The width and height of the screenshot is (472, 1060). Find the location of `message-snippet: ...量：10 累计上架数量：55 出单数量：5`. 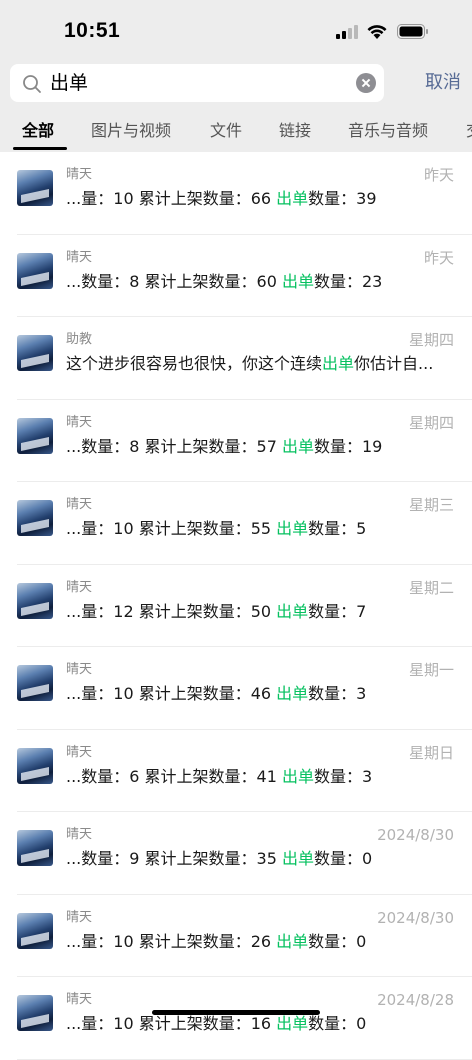

message-snippet: ...量：10 累计上架数量：55 出单数量：5 is located at coordinates (261, 529).